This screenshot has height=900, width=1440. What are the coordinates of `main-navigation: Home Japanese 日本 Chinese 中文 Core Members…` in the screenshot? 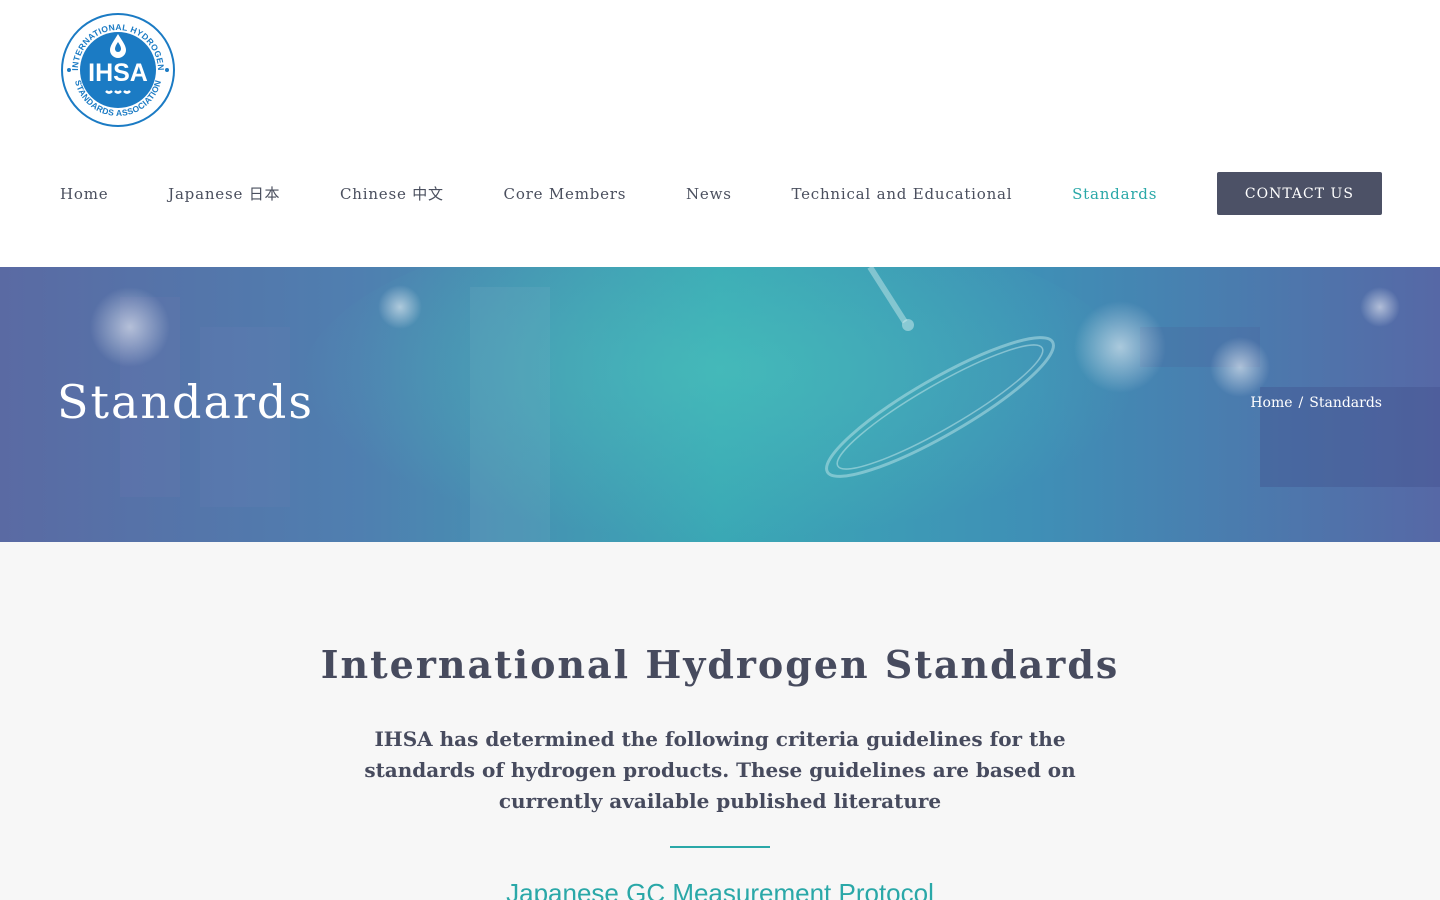 It's located at (721, 193).